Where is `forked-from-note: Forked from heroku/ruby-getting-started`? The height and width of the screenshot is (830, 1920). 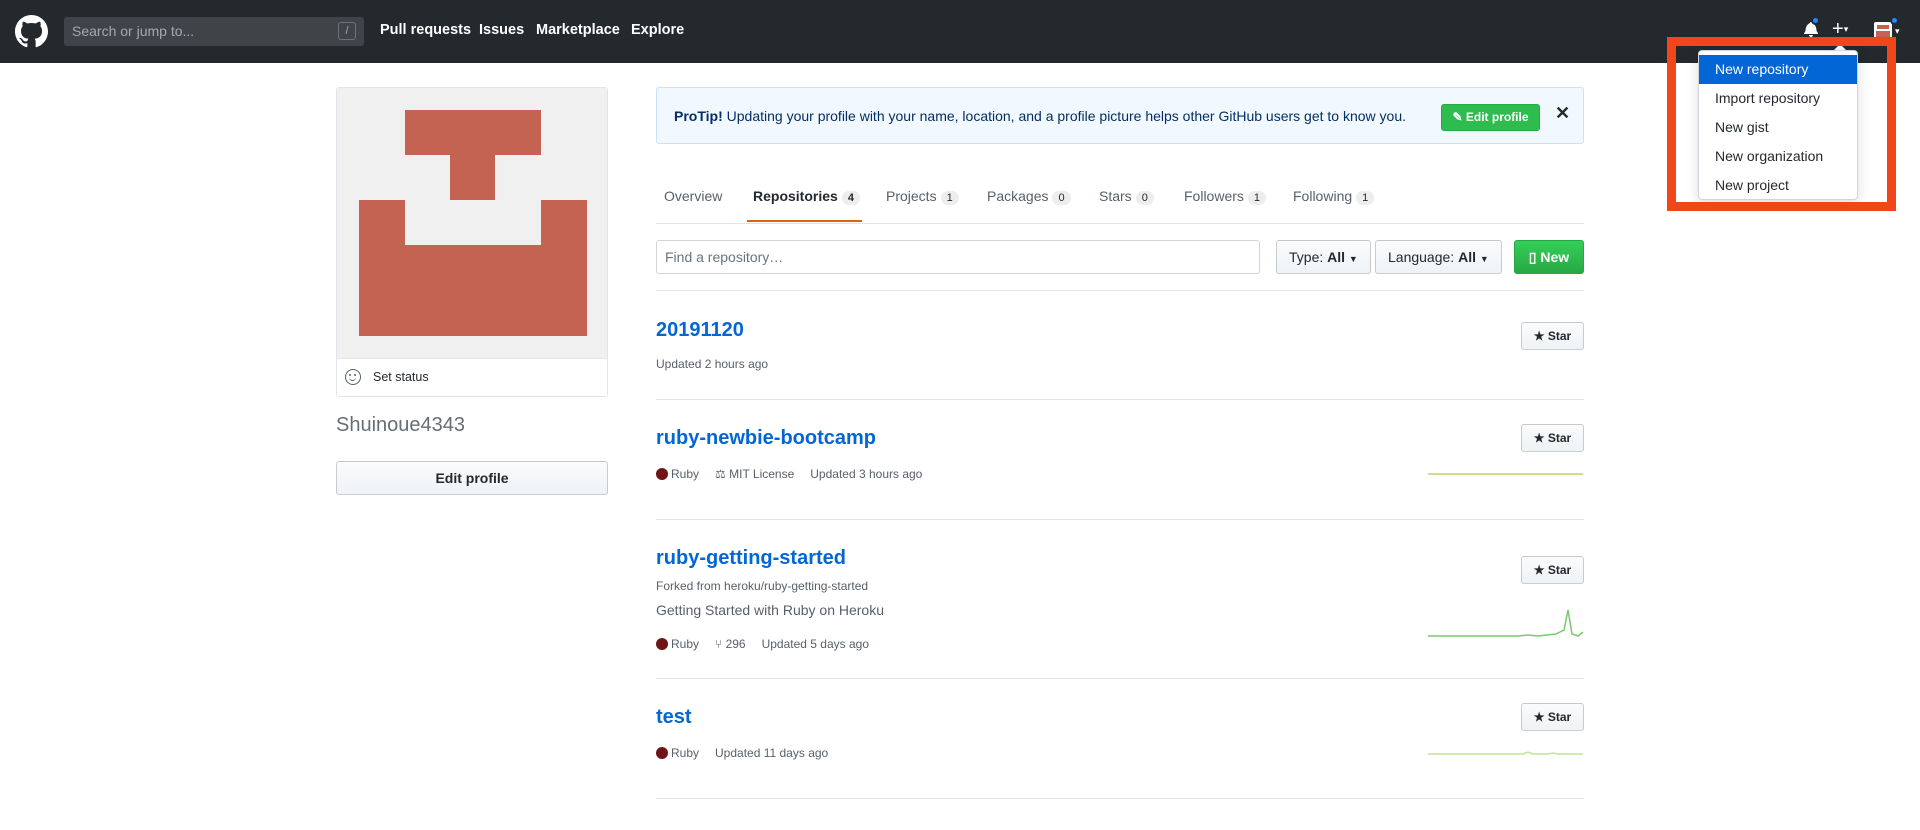
forked-from-note: Forked from heroku/ruby-getting-started is located at coordinates (762, 586).